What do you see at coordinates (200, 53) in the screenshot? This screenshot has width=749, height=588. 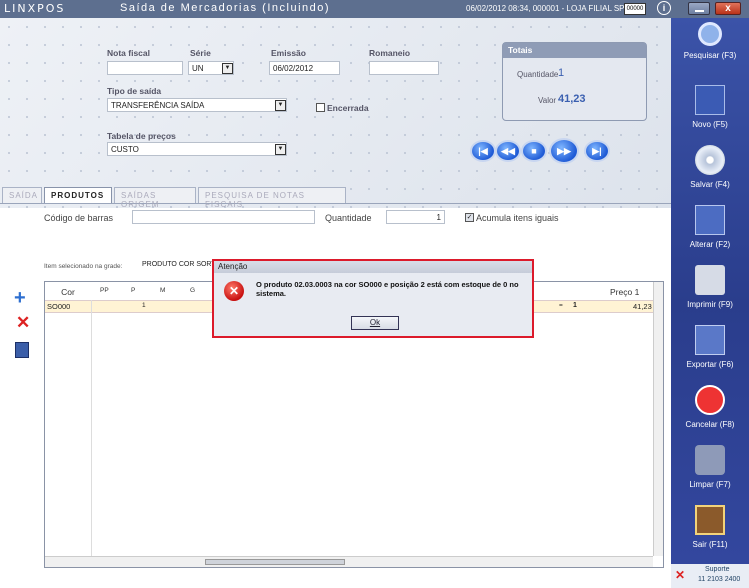 I see `serie-label: Série` at bounding box center [200, 53].